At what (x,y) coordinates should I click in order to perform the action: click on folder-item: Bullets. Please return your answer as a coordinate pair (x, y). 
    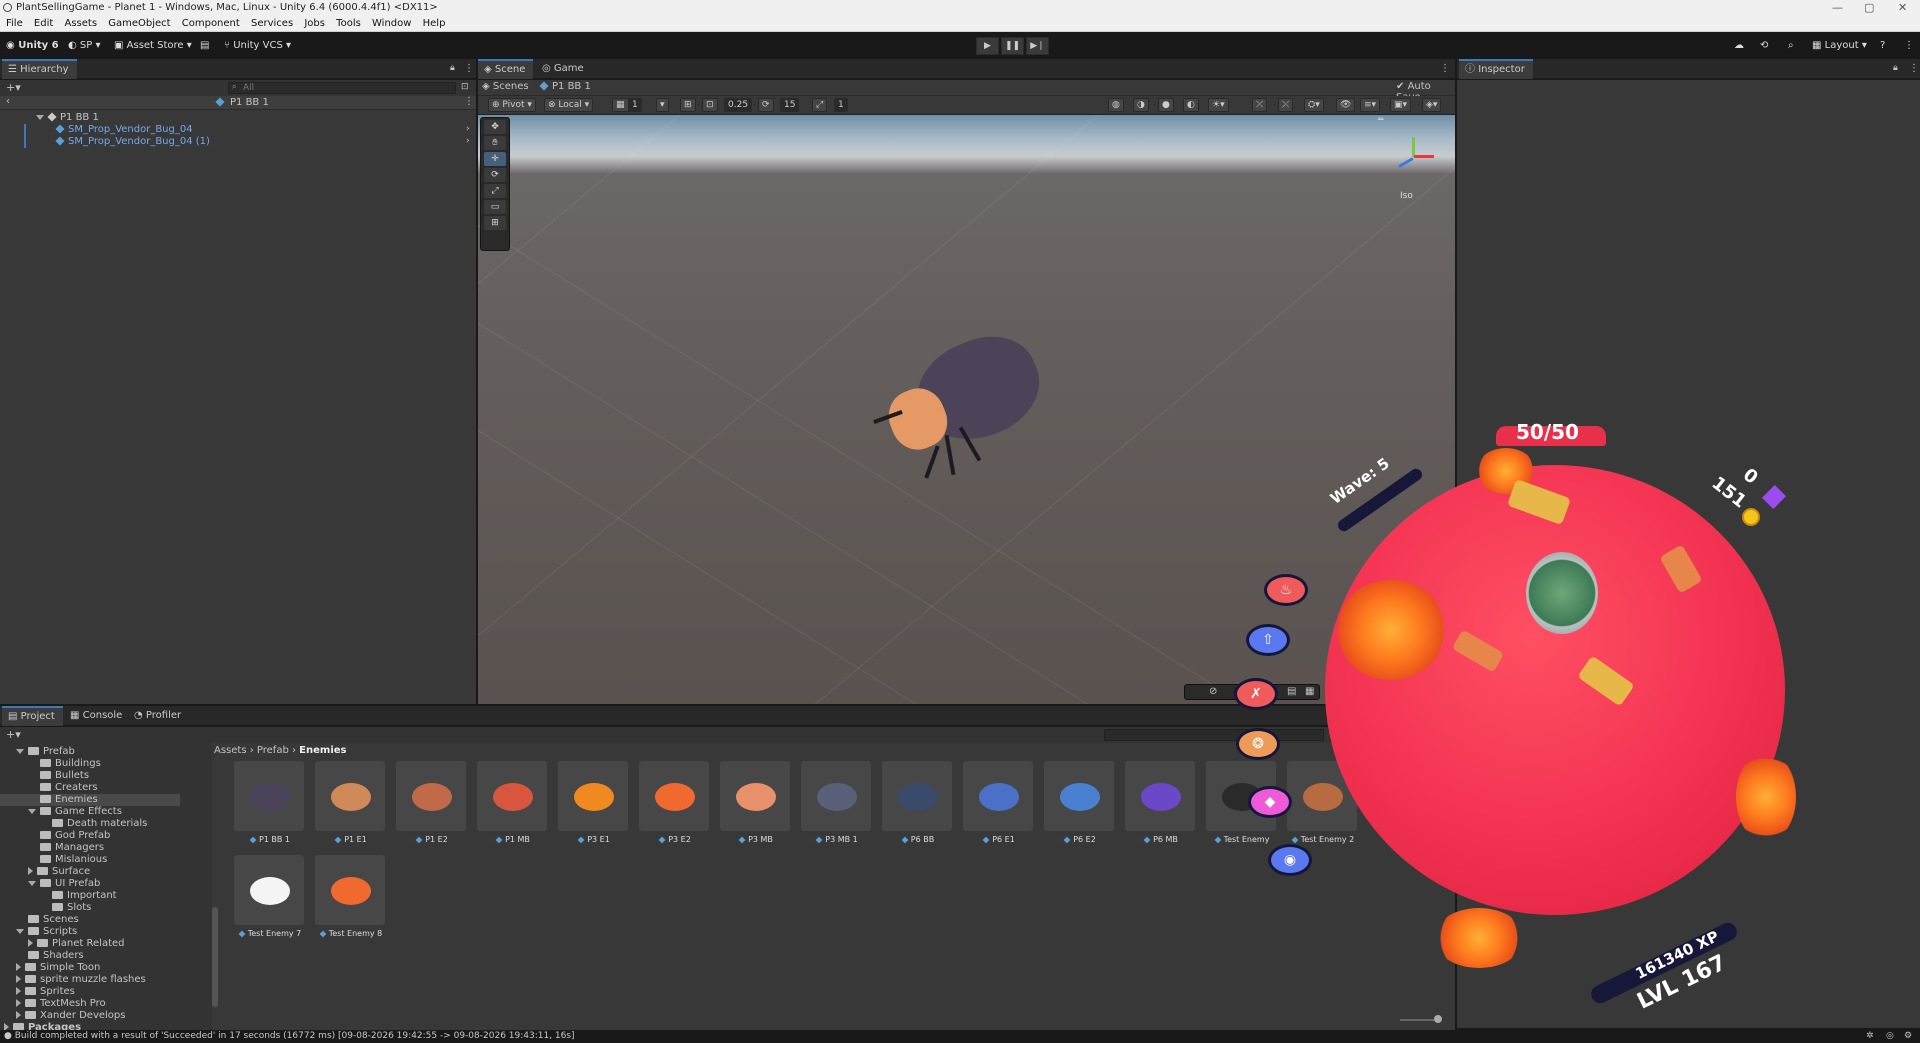
    Looking at the image, I should click on (58, 776).